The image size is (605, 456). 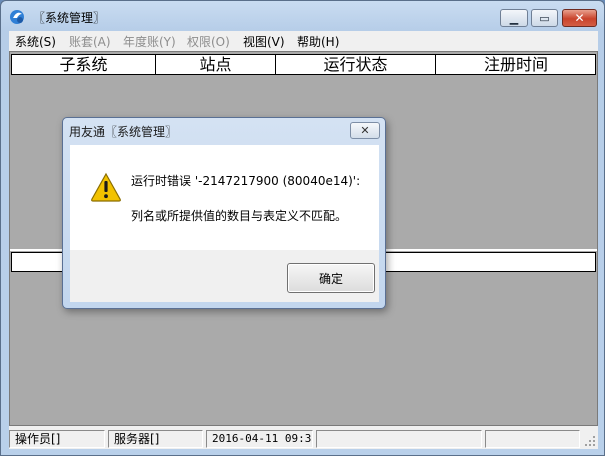 What do you see at coordinates (123, 132) in the screenshot?
I see `dialog-title: 用友通〖系统管理〗` at bounding box center [123, 132].